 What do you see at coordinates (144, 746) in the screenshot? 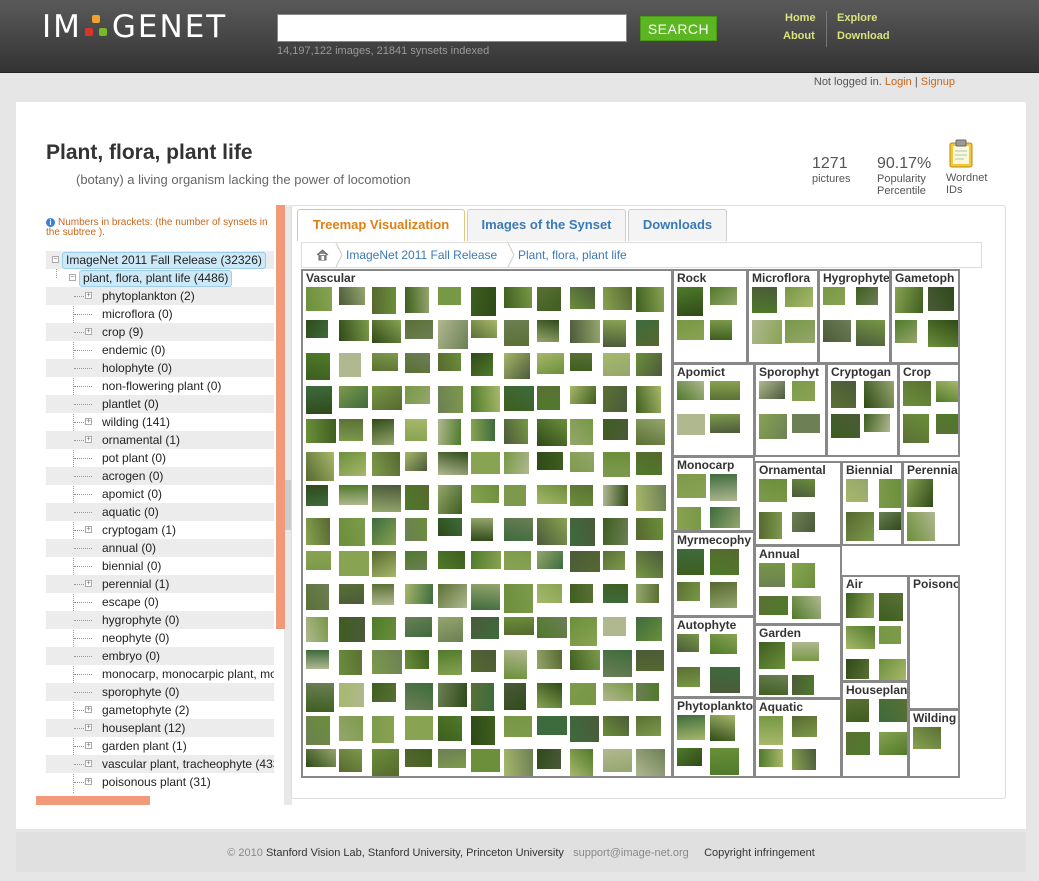
I see `tree-item-label: garden plant (1)` at bounding box center [144, 746].